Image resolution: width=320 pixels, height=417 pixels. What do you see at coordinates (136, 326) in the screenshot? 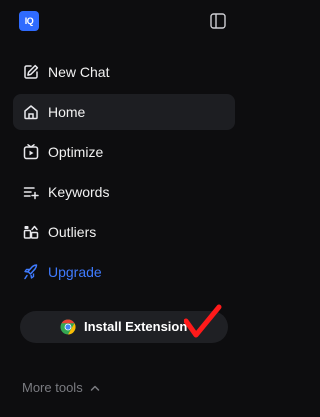
I see `install-extension-label: Install Extension` at bounding box center [136, 326].